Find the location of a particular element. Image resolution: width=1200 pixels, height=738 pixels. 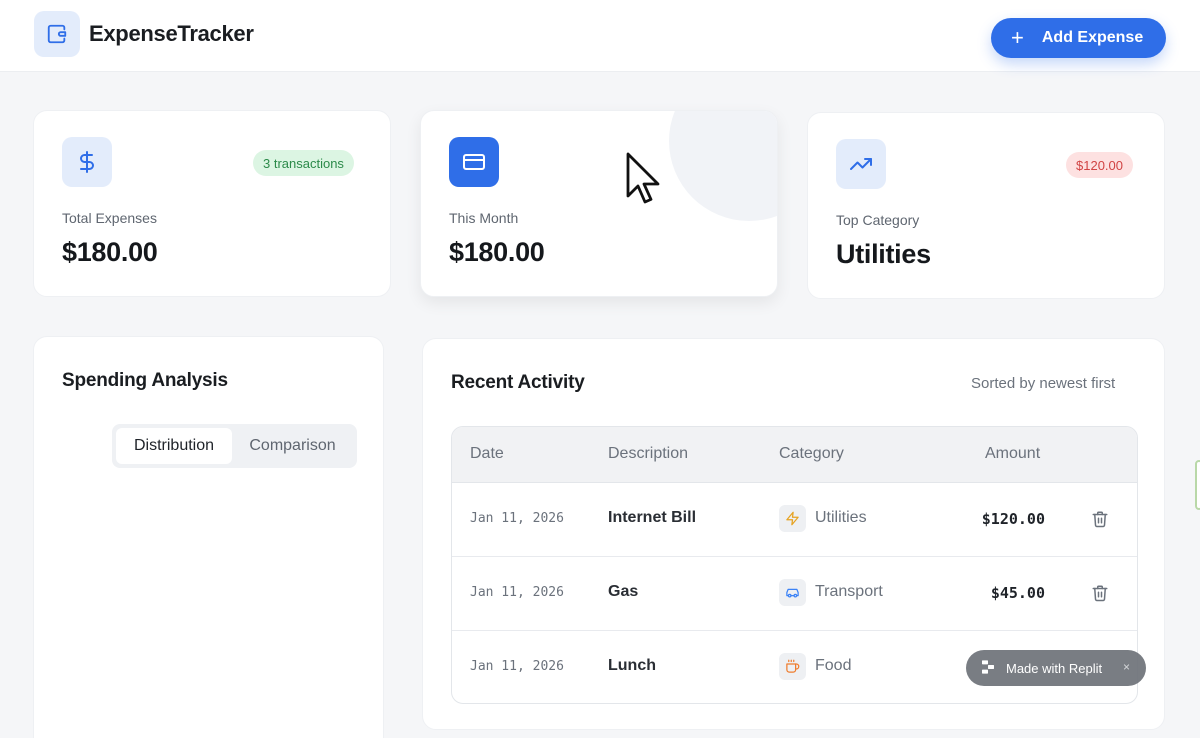

analysis-view-toggle: Distribution Comparison is located at coordinates (234, 446).